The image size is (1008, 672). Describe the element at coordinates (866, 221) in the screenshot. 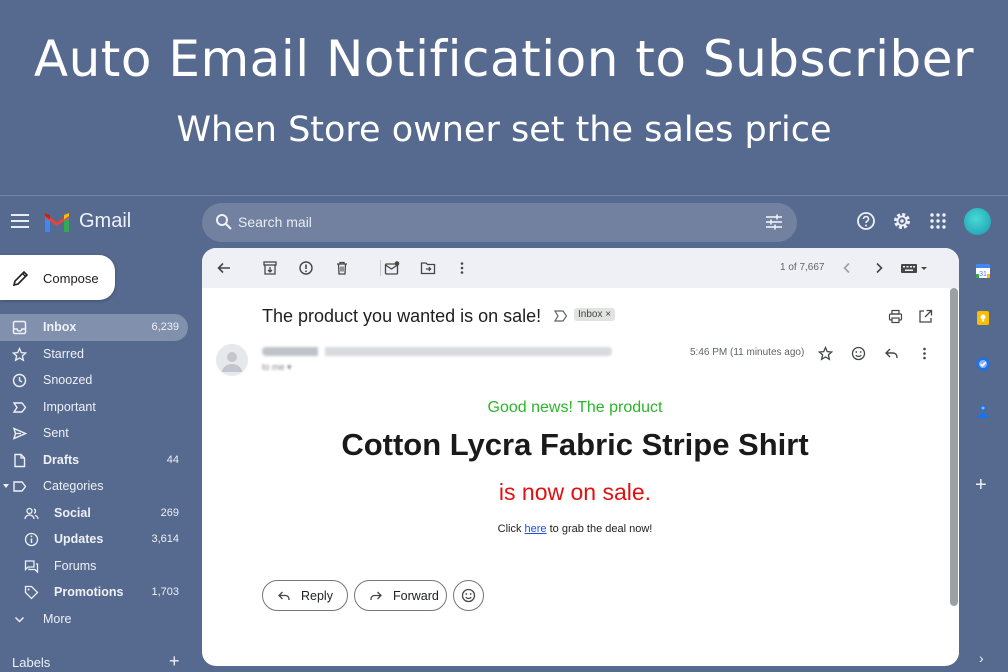

I see `help-icon` at that location.